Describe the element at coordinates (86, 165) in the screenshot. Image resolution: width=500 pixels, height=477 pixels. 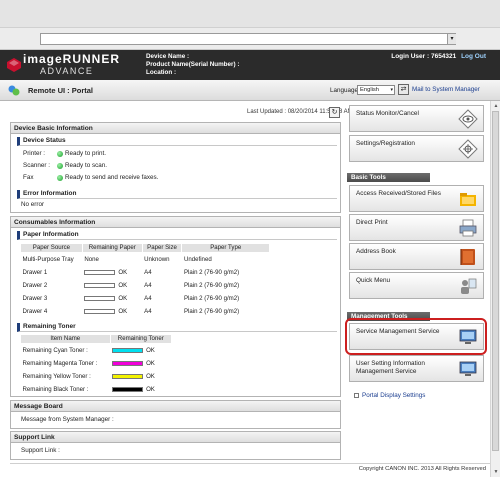
I see `scanner-status: Ready to scan.` at that location.